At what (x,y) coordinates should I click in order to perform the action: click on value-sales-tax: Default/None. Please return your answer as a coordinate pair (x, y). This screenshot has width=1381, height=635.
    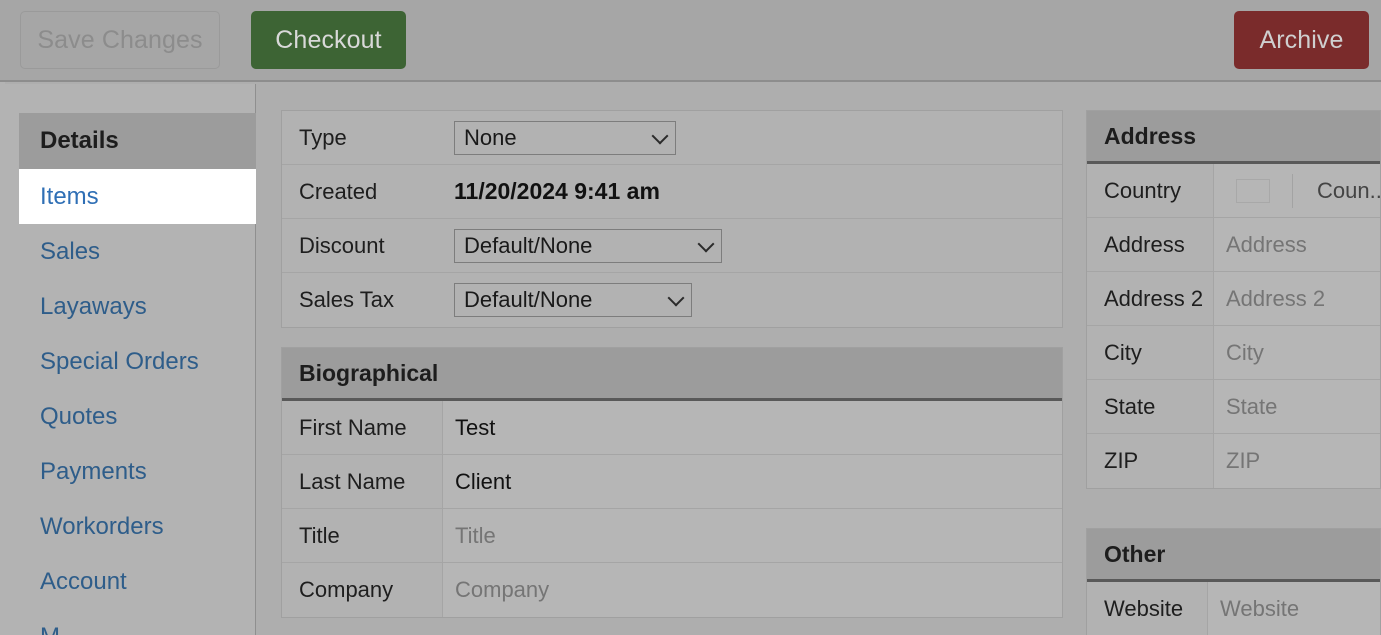
    Looking at the image, I should click on (752, 300).